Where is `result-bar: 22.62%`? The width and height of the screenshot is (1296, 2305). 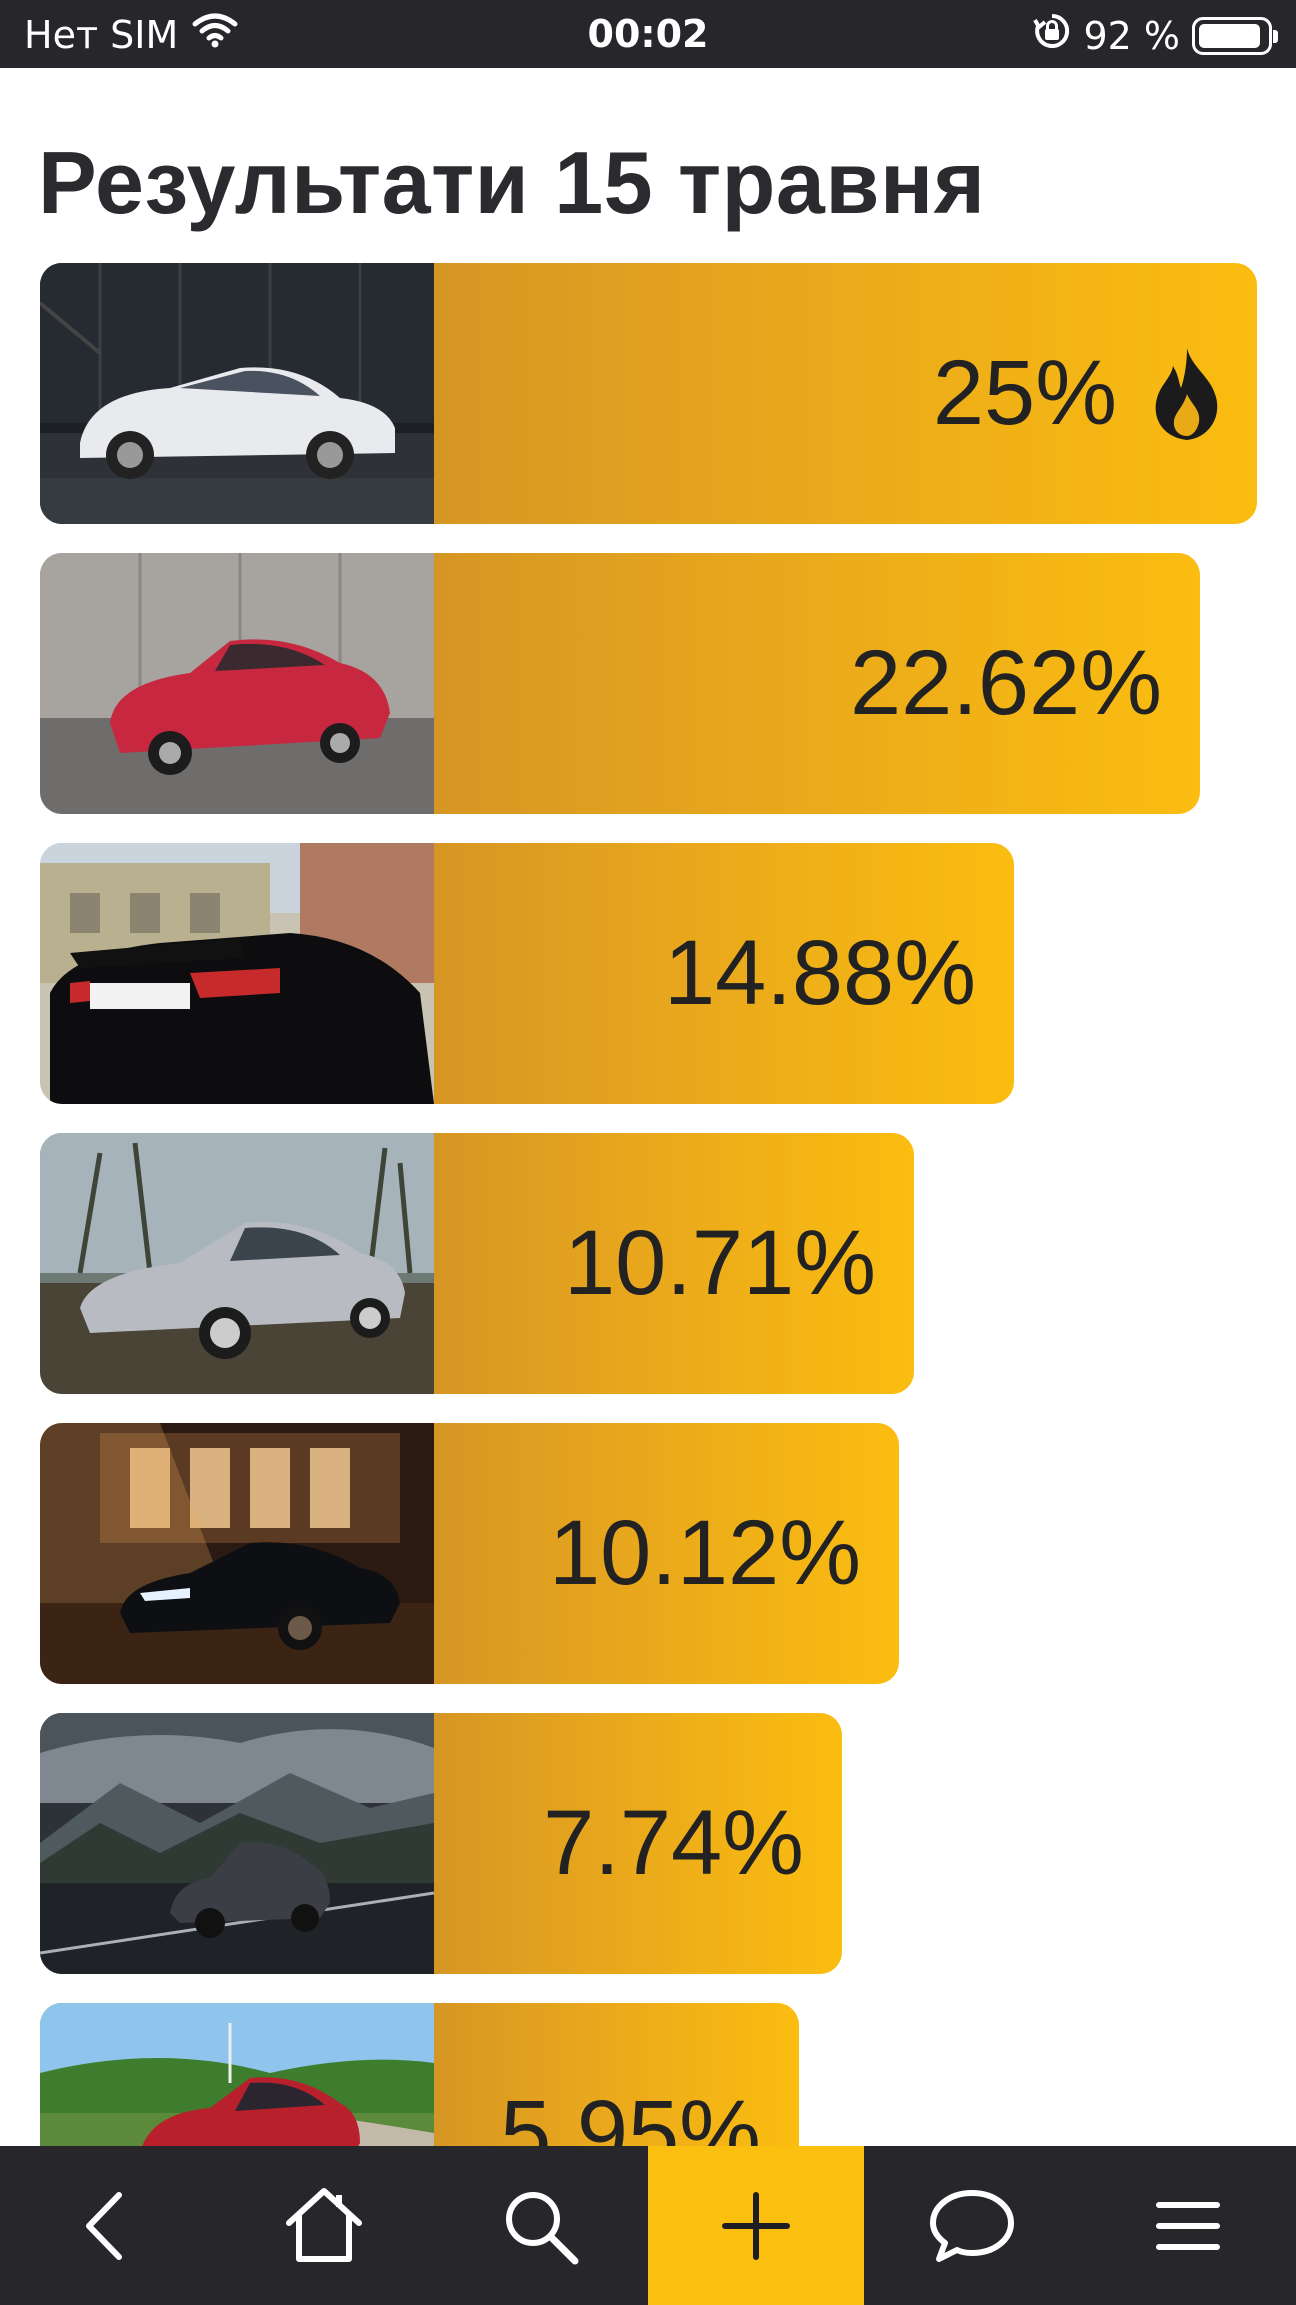
result-bar: 22.62% is located at coordinates (817, 683).